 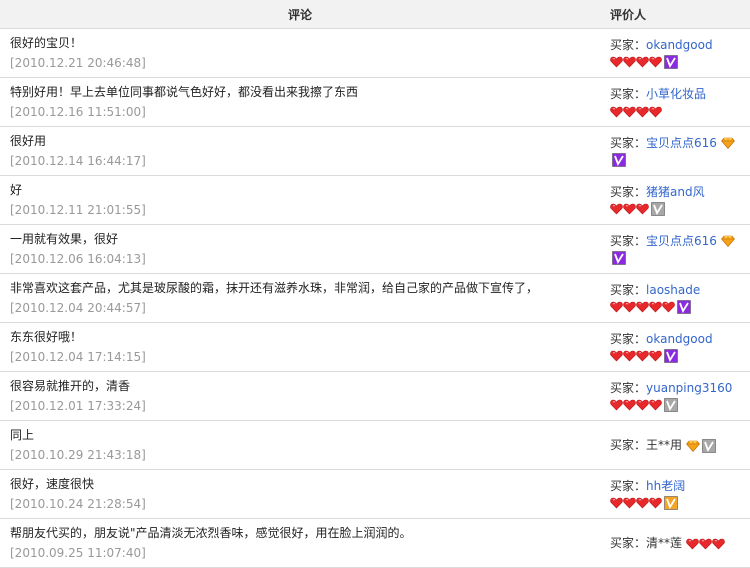 I want to click on comment-cell: 东东很好哦！ [2010.12.04 17:14:15], so click(x=300, y=347).